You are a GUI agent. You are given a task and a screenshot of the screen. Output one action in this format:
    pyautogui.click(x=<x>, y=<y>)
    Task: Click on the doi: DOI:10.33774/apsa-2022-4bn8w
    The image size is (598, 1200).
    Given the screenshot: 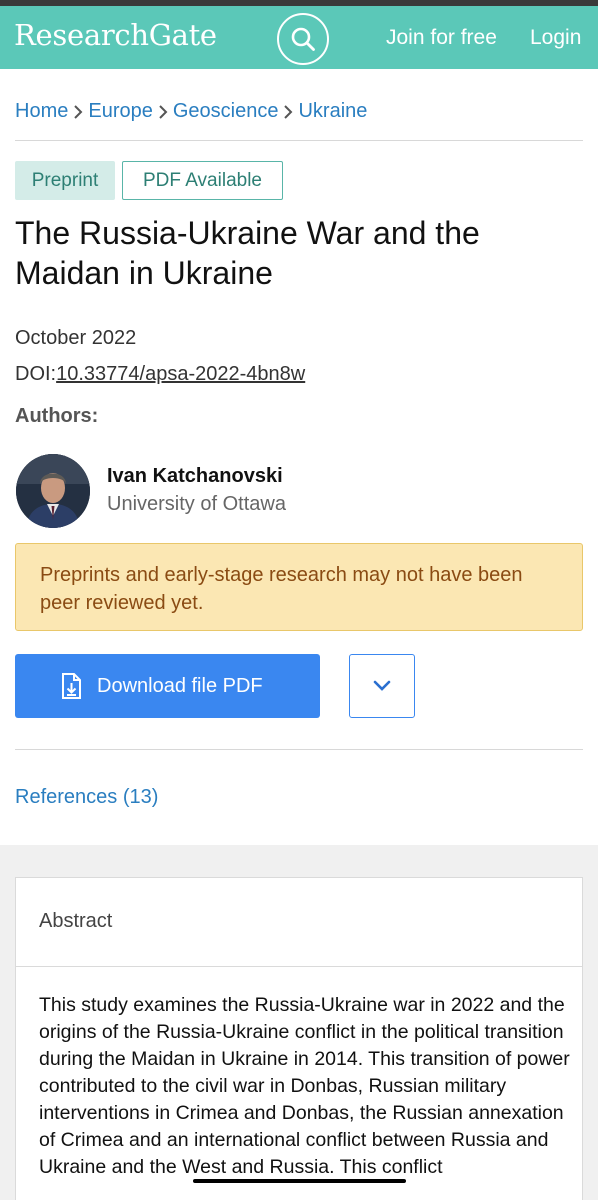 What is the action you would take?
    pyautogui.click(x=160, y=374)
    